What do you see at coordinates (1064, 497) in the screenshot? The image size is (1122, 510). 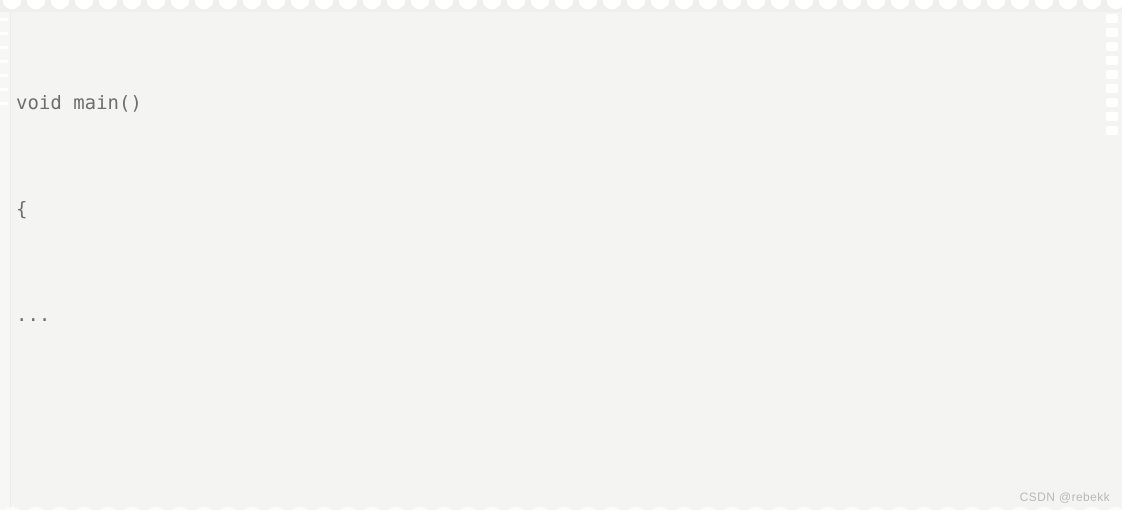 I see `csdn-watermark: CSDN @rebekk` at bounding box center [1064, 497].